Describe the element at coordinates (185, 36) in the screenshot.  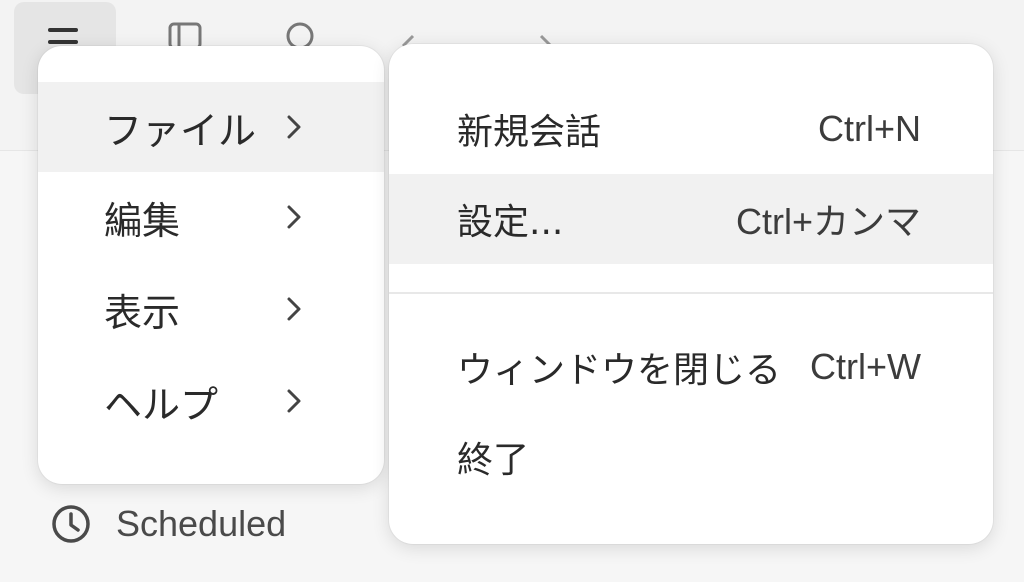
I see `sidebar-toggle-icon` at that location.